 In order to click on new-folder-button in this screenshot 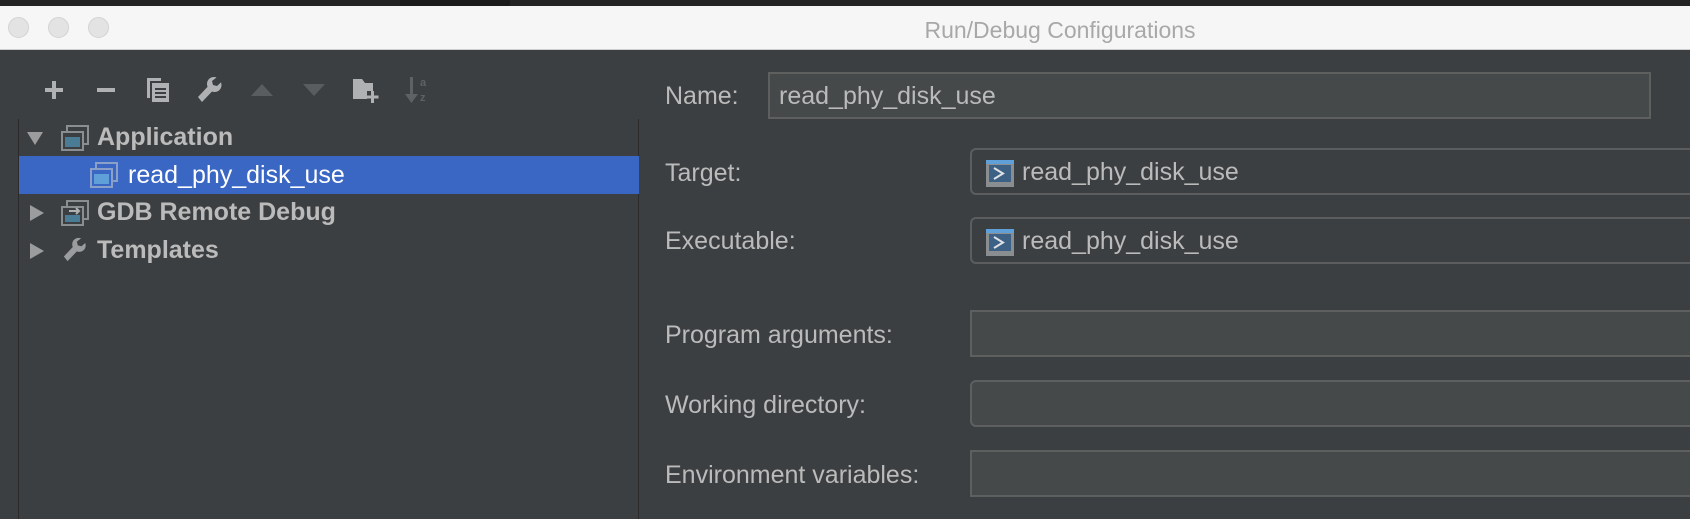, I will do `click(366, 90)`.